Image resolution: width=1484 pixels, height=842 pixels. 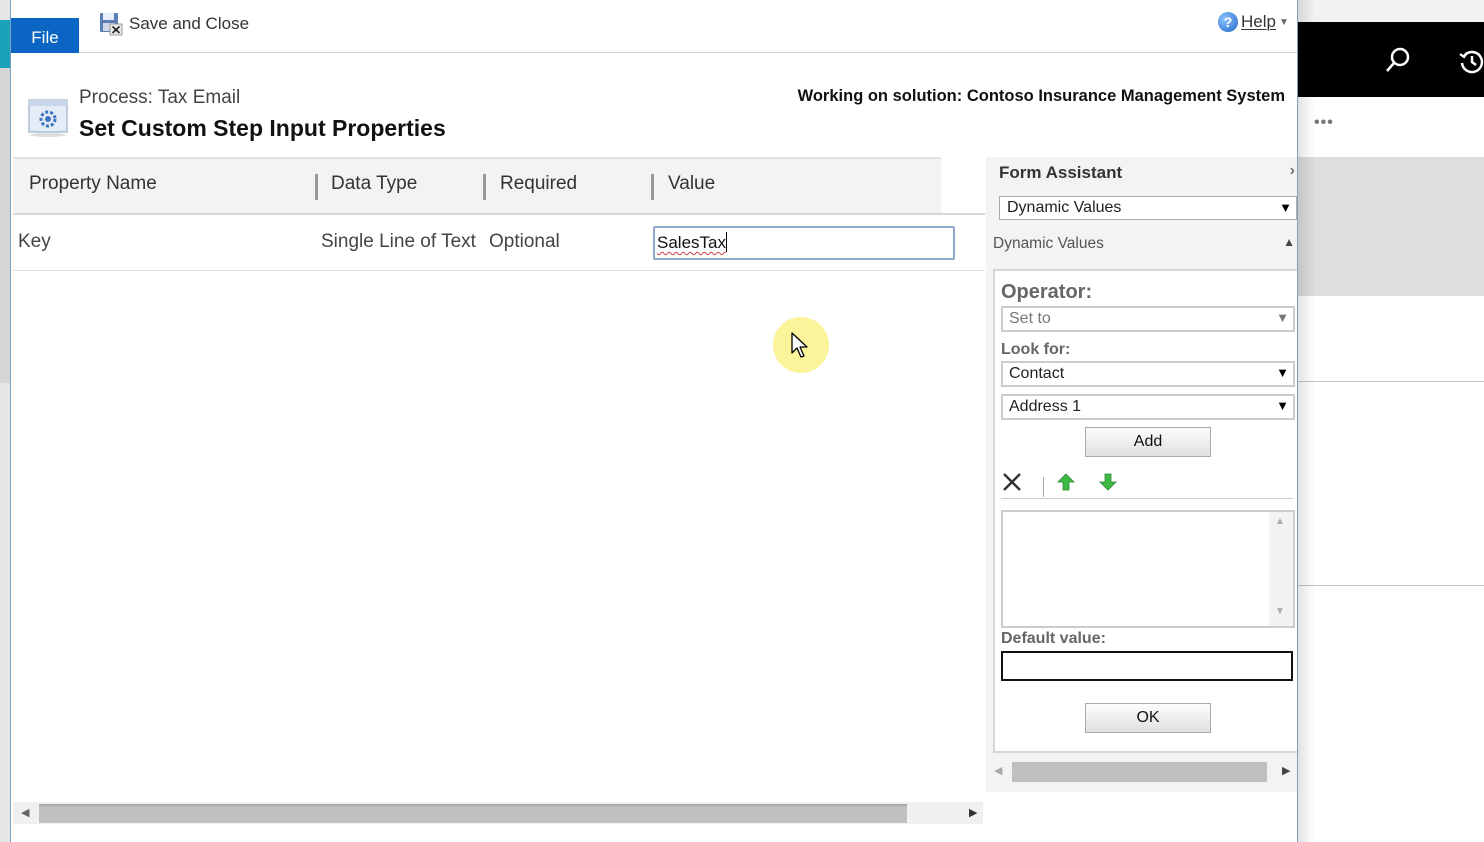 What do you see at coordinates (804, 243) in the screenshot?
I see `value-input: SalesTax` at bounding box center [804, 243].